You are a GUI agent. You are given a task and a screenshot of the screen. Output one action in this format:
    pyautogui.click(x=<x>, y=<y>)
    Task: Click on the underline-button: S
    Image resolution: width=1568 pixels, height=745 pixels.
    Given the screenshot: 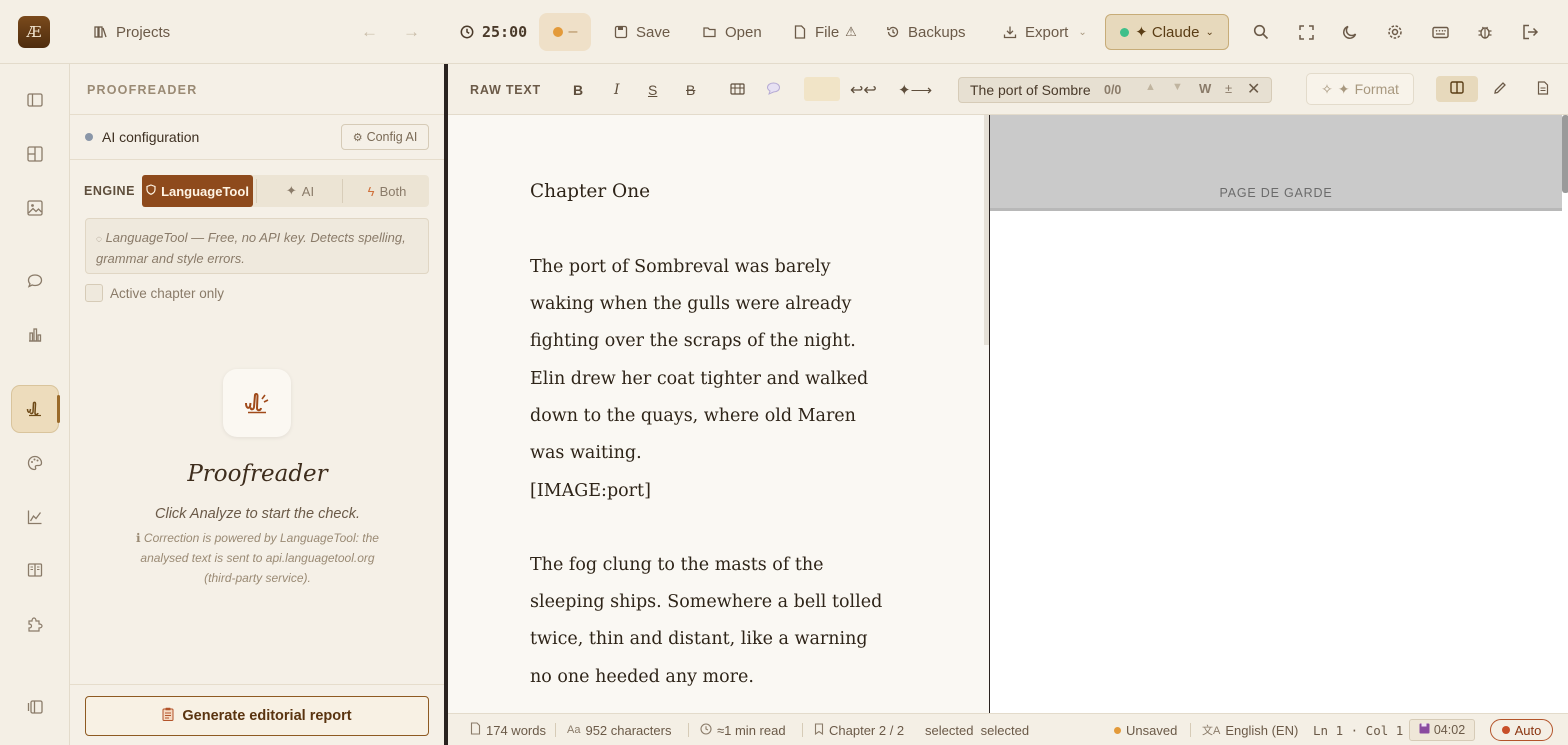 What is the action you would take?
    pyautogui.click(x=652, y=89)
    